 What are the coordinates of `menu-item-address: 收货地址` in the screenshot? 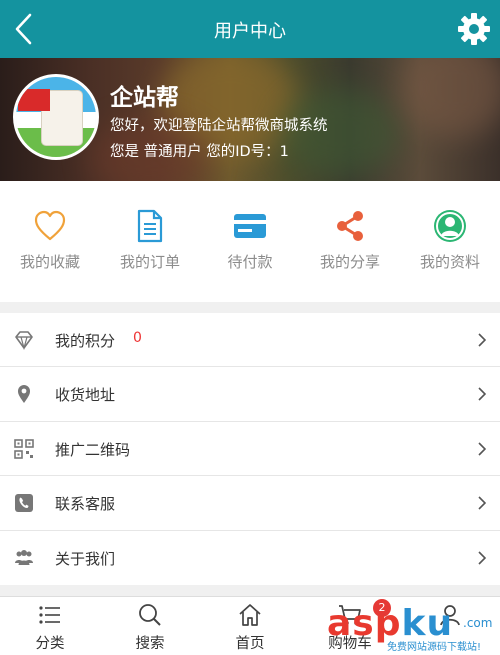 It's located at (250, 394).